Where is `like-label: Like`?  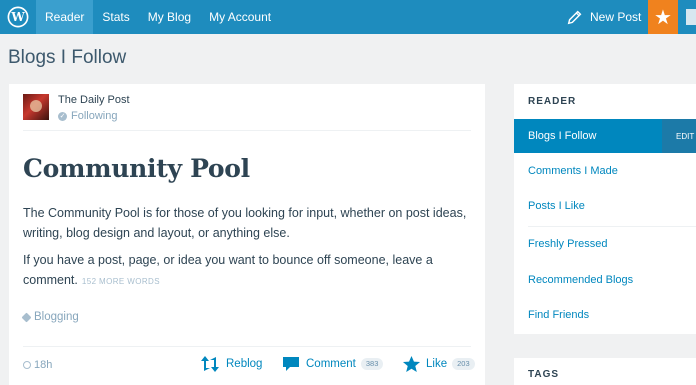
like-label: Like is located at coordinates (437, 364).